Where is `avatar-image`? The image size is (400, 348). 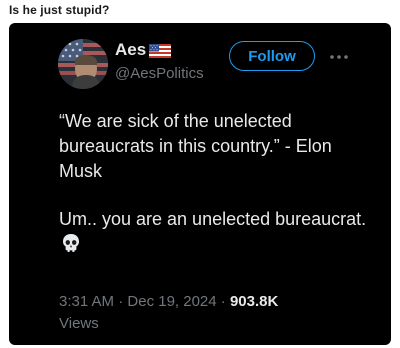 avatar-image is located at coordinates (83, 64).